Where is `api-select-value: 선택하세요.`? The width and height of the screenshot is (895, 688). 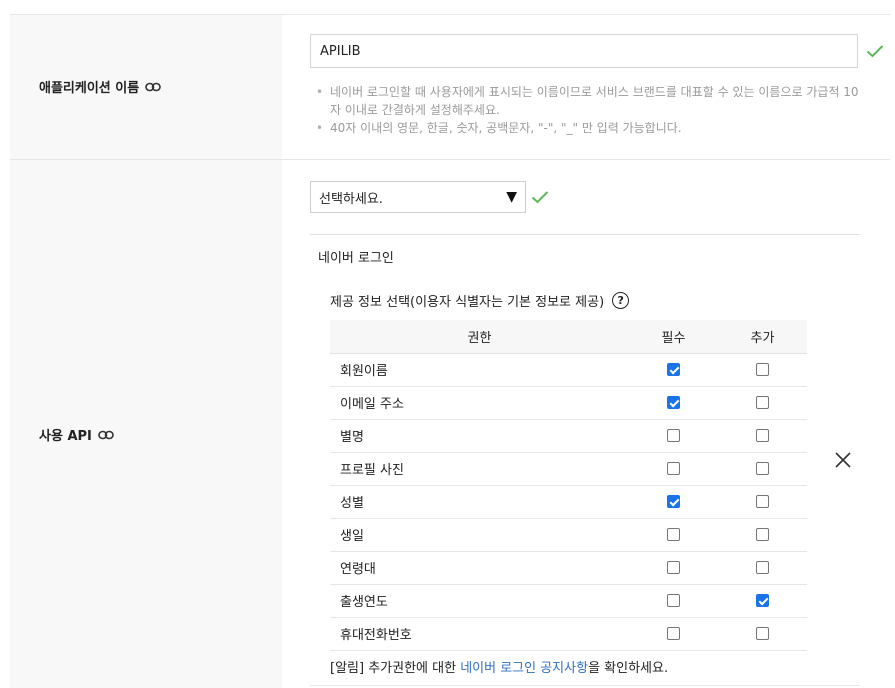 api-select-value: 선택하세요. is located at coordinates (351, 199).